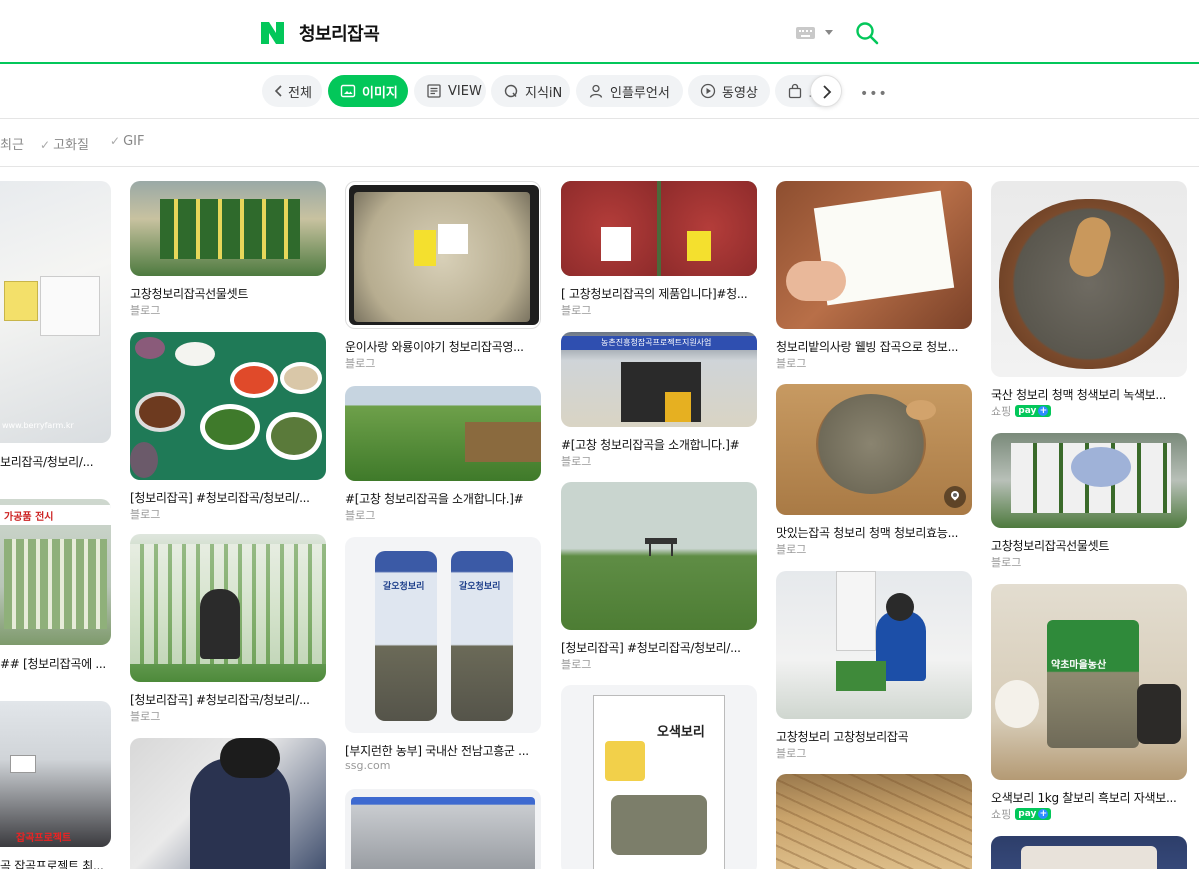 This screenshot has height=869, width=1199. Describe the element at coordinates (64, 143) in the screenshot. I see `filter-hd: ✓ 고화질` at that location.